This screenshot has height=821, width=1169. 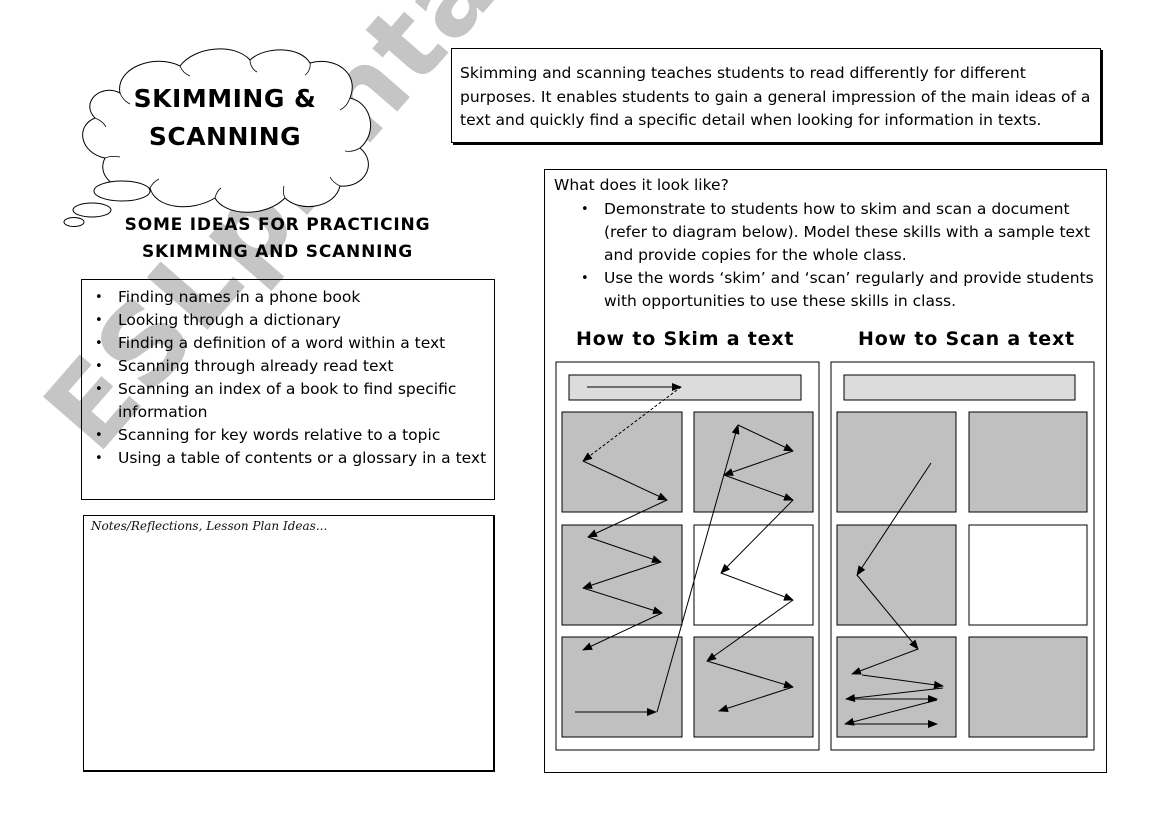 I want to click on scan-diagram, so click(x=962, y=556).